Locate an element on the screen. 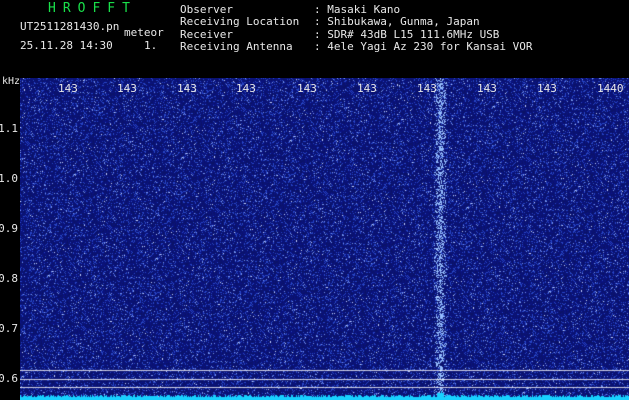 This screenshot has width=629, height=400. info-value: : Shibukawa, Gunma, Japan is located at coordinates (397, 22).